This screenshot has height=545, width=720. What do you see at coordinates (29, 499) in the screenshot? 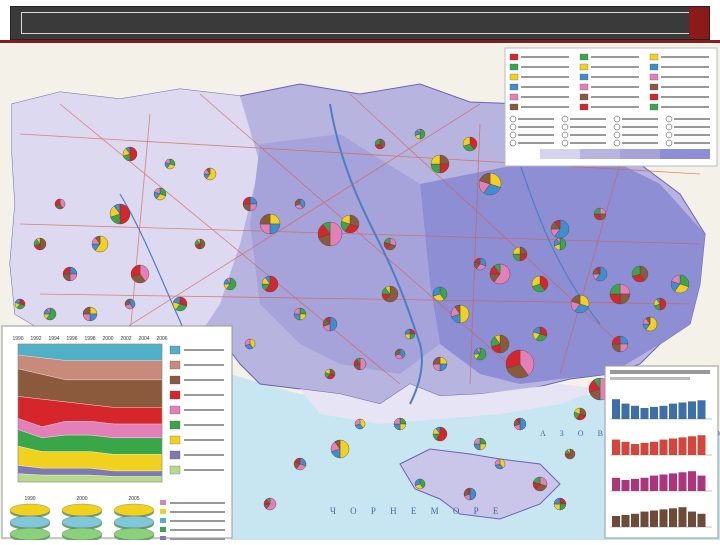
I see `small-pie-title: 1990` at bounding box center [29, 499].